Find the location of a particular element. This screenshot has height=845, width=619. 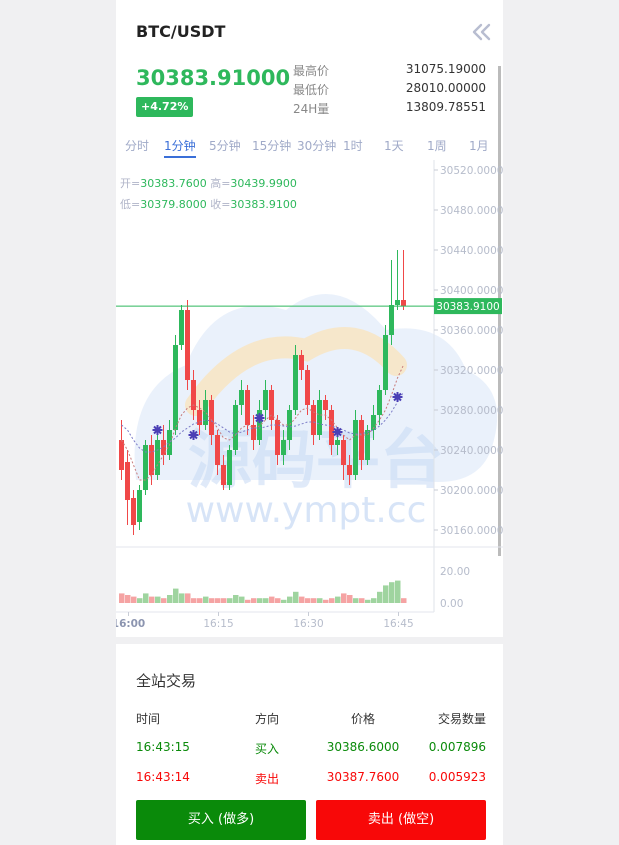

price-axis-label: 30200.0000 is located at coordinates (471, 491).